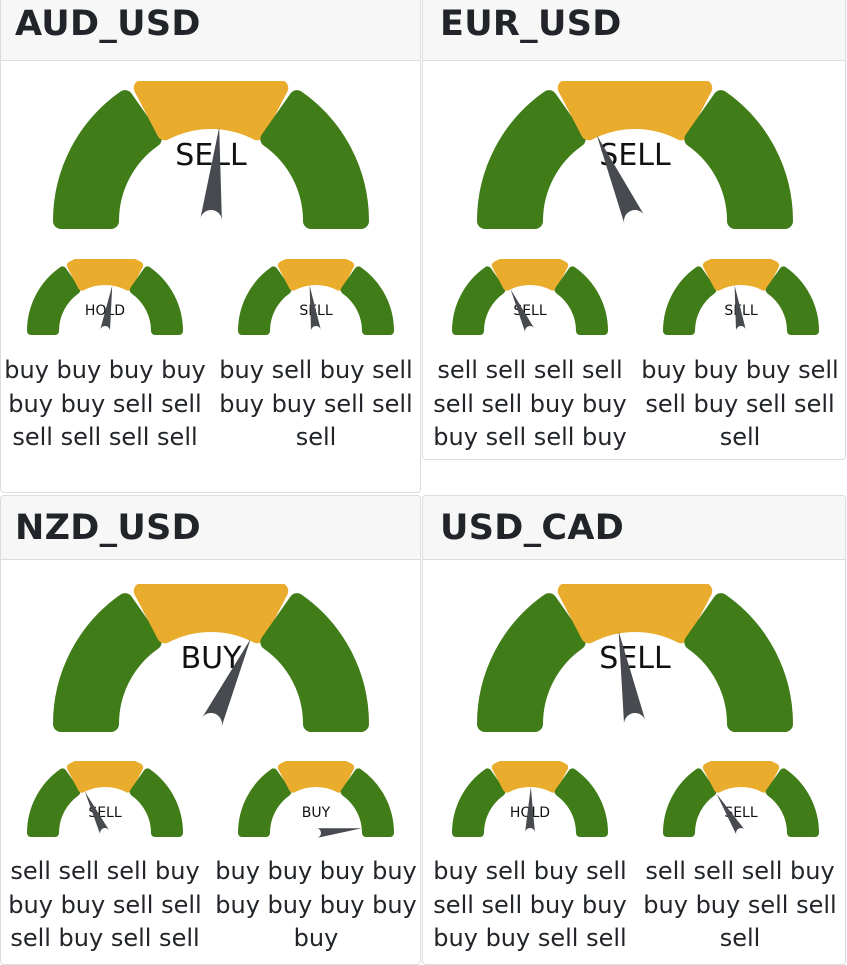  Describe the element at coordinates (531, 24) in the screenshot. I see `card-title: EUR_USD` at that location.